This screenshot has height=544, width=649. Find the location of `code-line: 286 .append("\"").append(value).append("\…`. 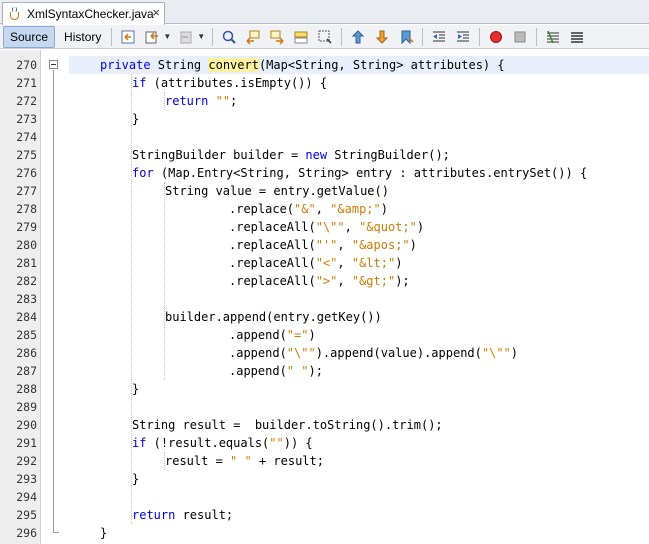

code-line: 286 .append("\"").append(value).append("\… is located at coordinates (324, 353).